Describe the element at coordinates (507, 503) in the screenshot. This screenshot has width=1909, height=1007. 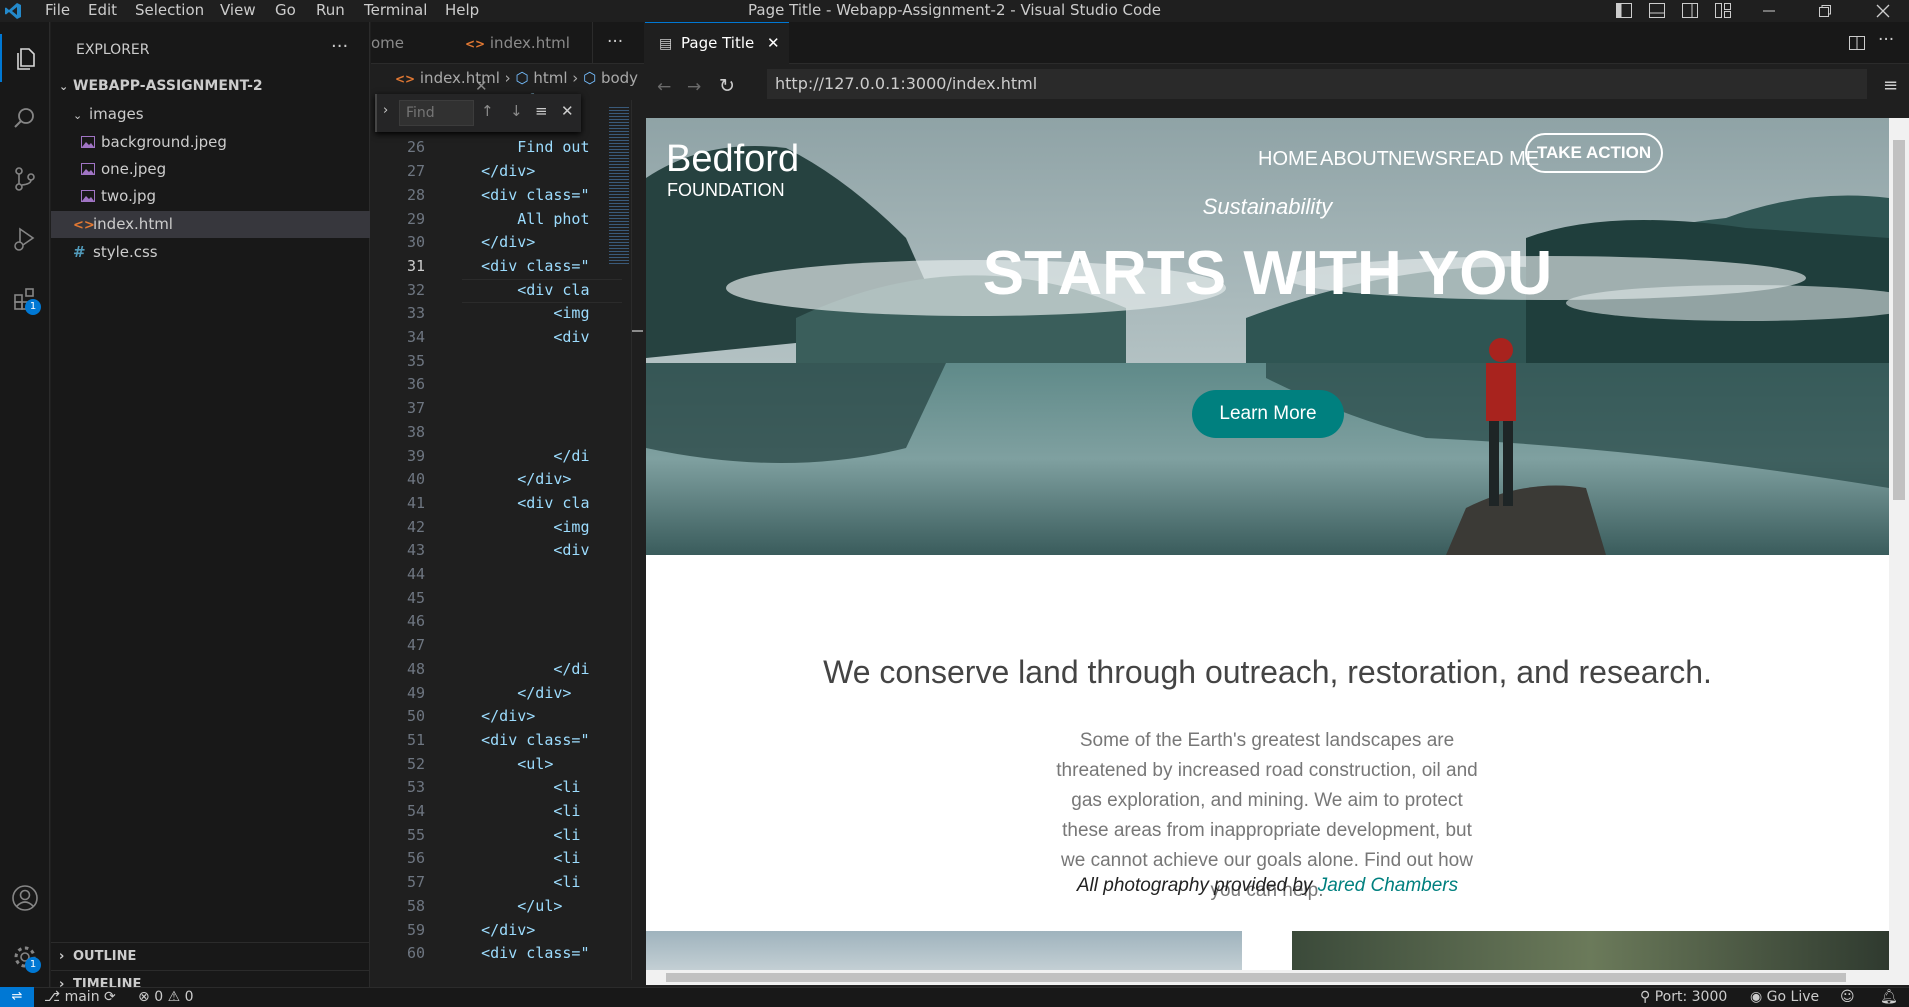
I see `code-line: 41 <div cla` at that location.